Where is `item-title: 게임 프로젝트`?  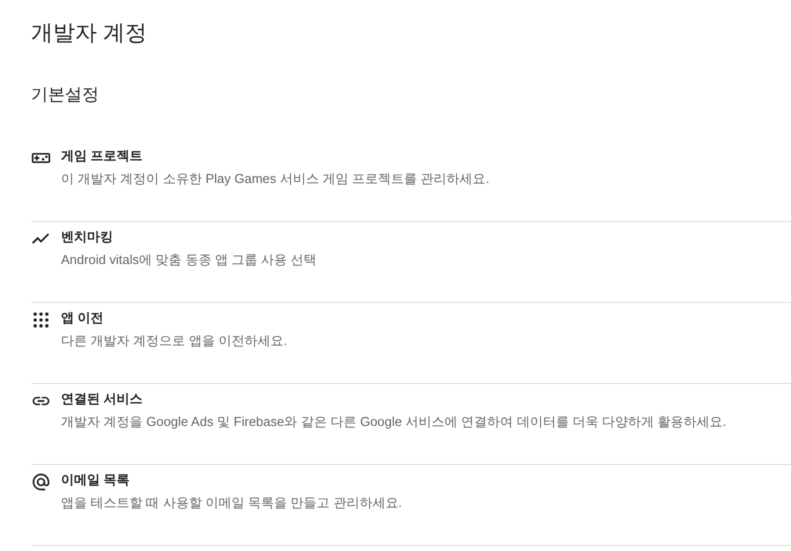
item-title: 게임 프로젝트 is located at coordinates (102, 156).